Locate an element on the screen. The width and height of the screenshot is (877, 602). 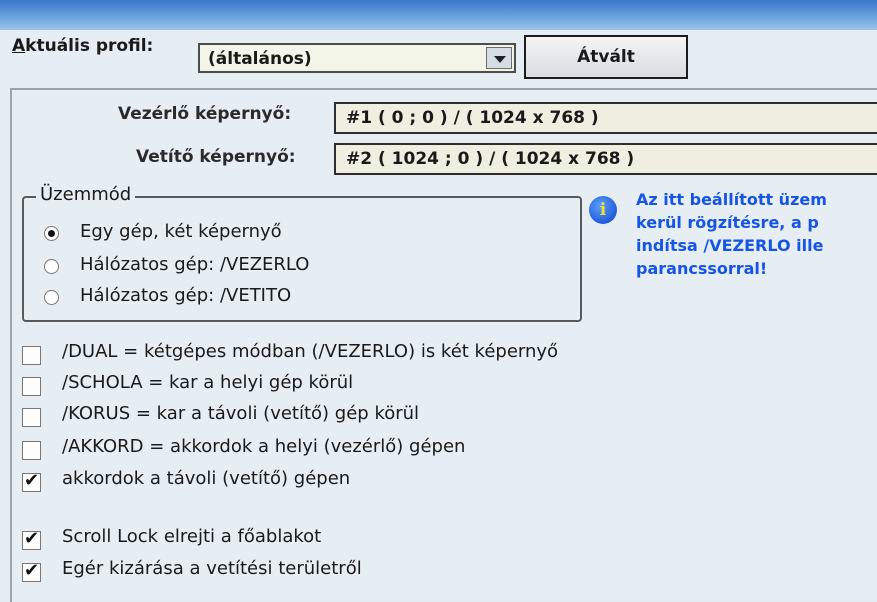
checkbox-label-scroll-lock: Scroll Lock elrejti a főablakot is located at coordinates (191, 536).